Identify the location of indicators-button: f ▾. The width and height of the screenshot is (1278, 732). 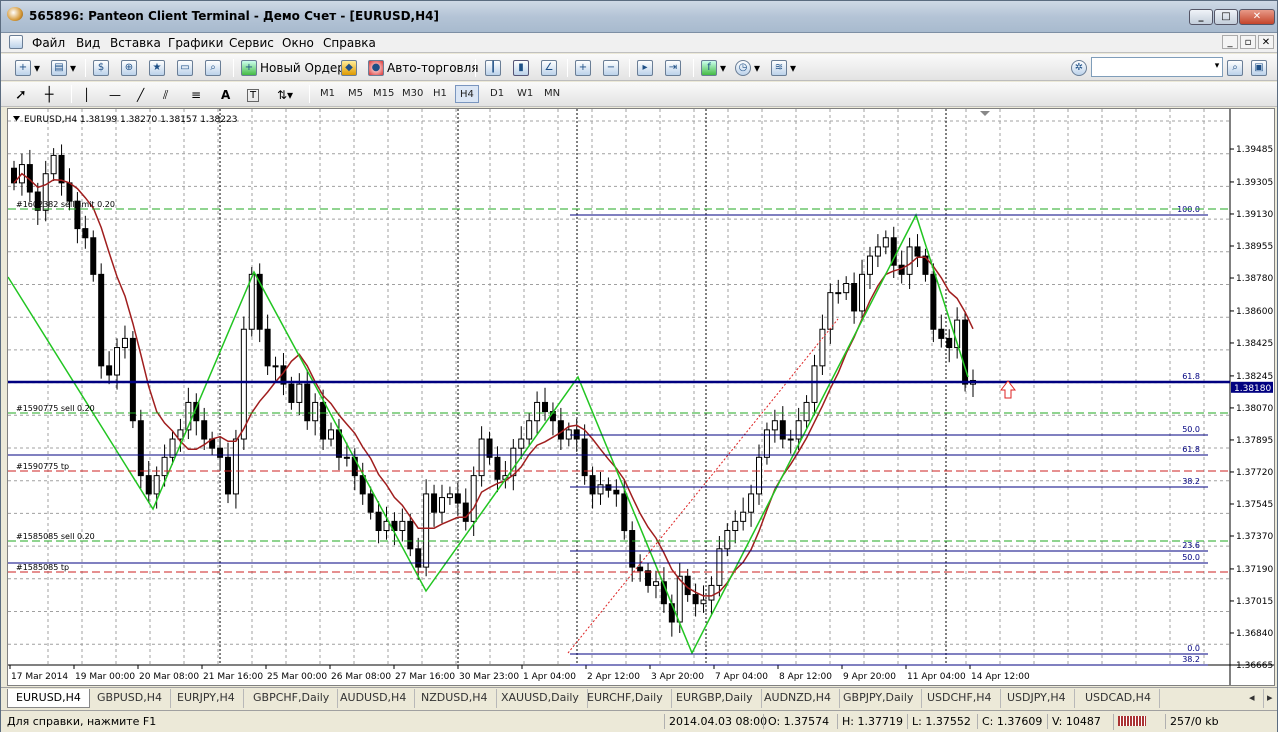
(713, 68).